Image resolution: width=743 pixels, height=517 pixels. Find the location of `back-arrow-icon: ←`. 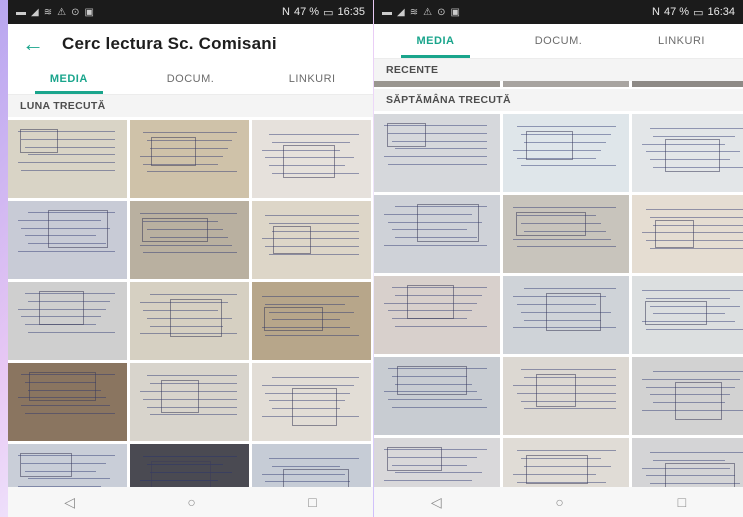

back-arrow-icon: ← is located at coordinates (42, 44).